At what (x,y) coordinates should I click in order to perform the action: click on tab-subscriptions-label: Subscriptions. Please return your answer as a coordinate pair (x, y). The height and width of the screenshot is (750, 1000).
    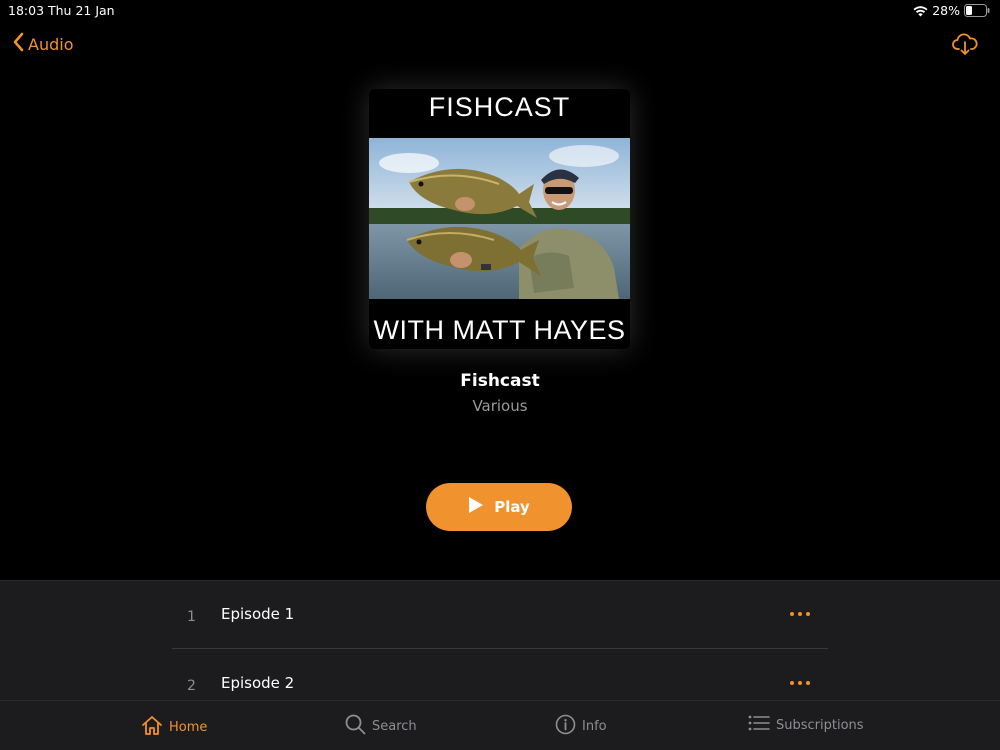
    Looking at the image, I should click on (820, 725).